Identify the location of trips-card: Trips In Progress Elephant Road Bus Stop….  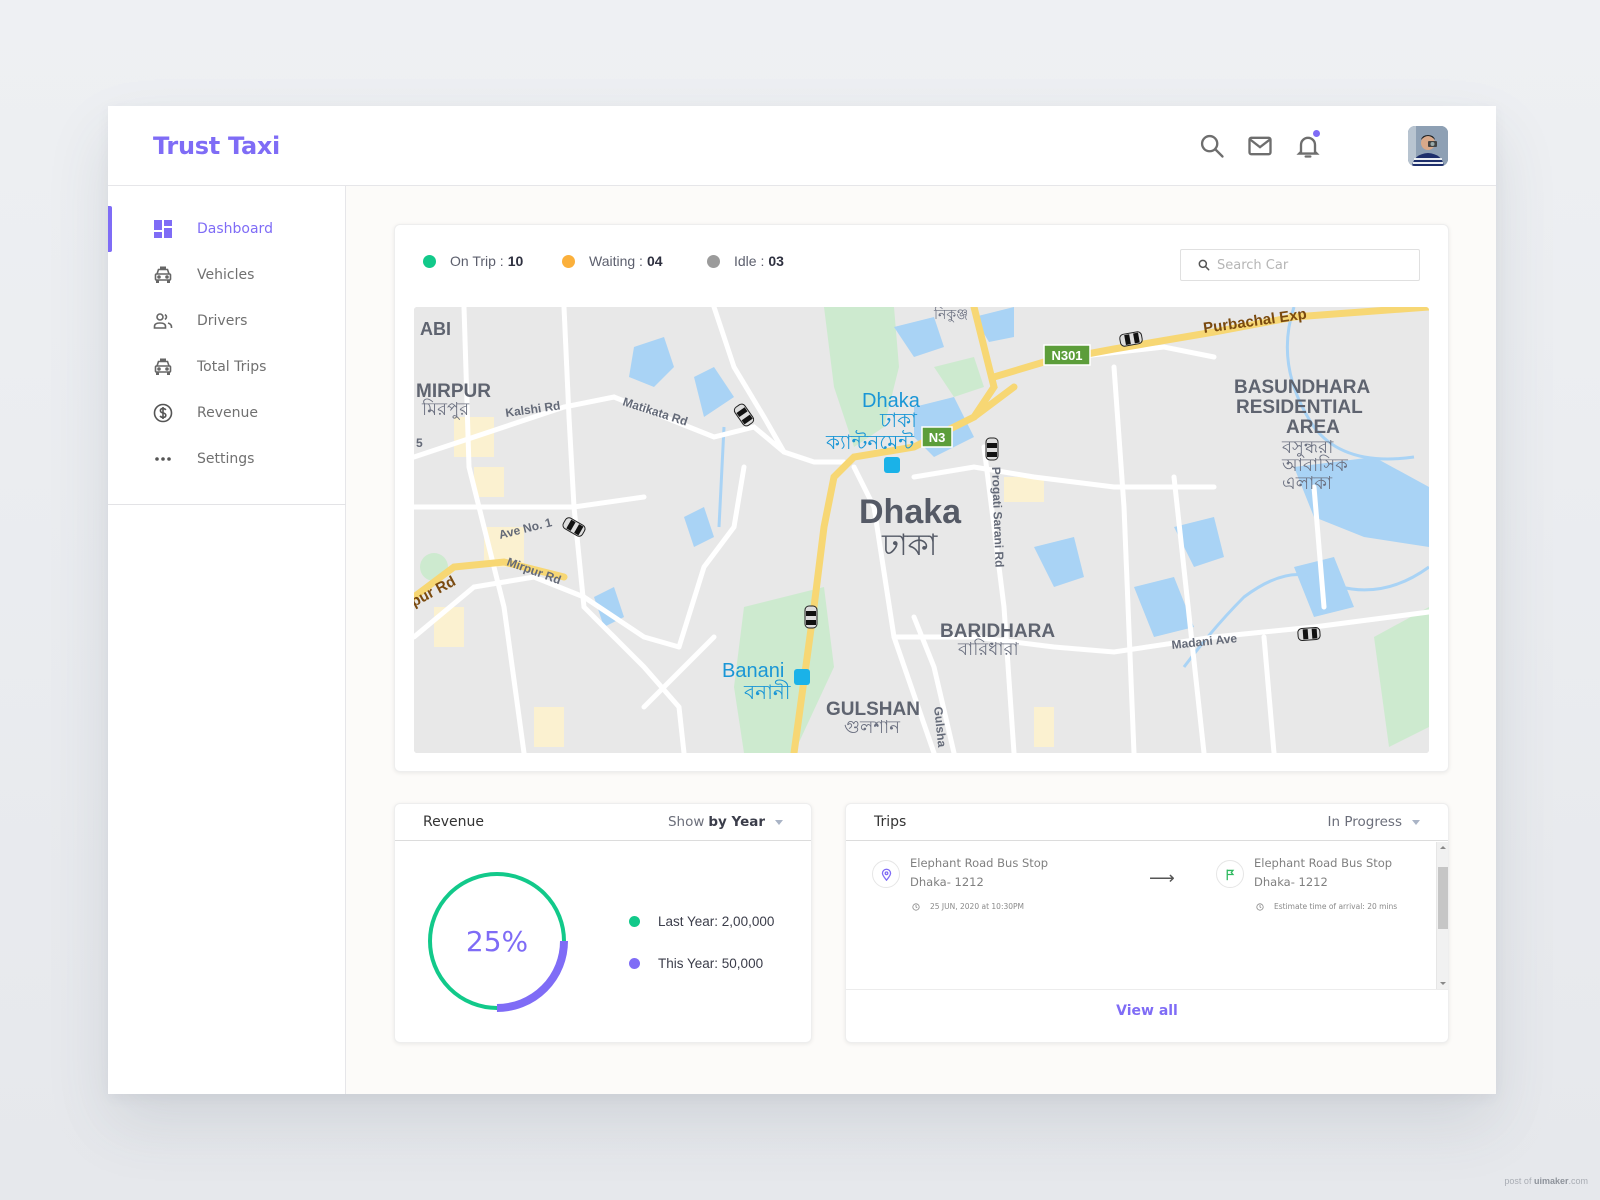
(1147, 923).